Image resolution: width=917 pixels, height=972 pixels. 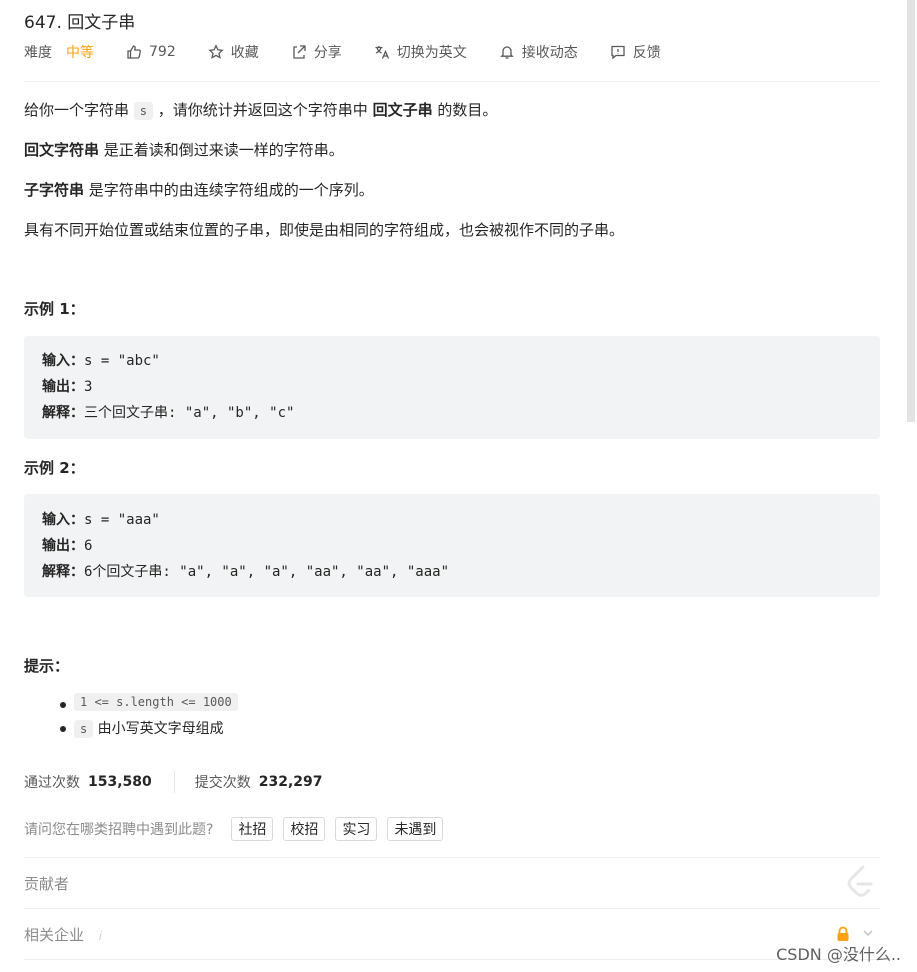 What do you see at coordinates (646, 53) in the screenshot?
I see `feedback-label: 反馈` at bounding box center [646, 53].